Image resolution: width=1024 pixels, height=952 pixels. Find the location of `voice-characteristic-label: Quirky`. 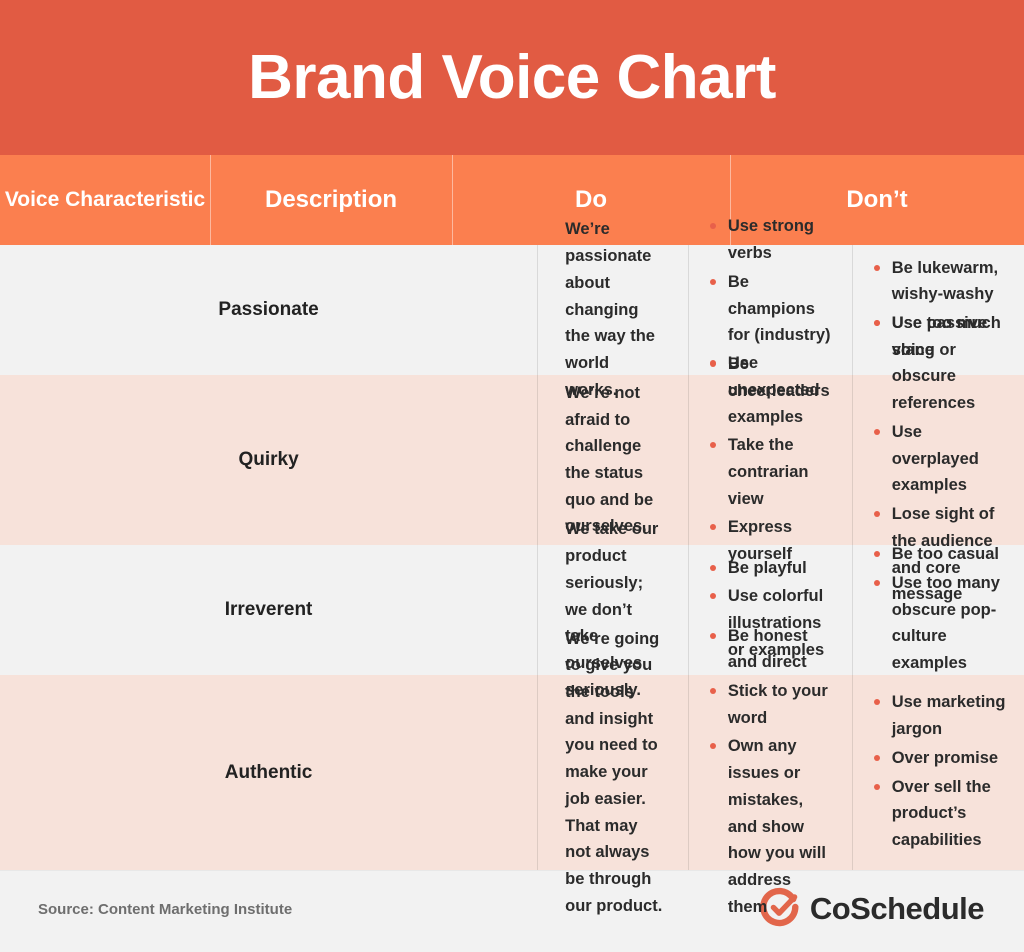

voice-characteristic-label: Quirky is located at coordinates (268, 459).